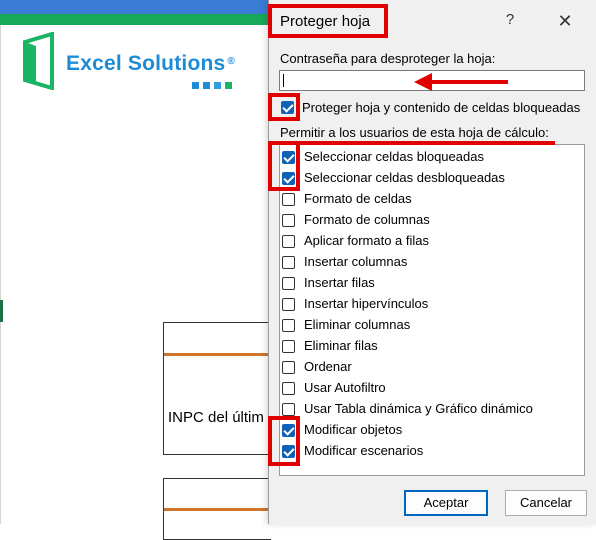 The height and width of the screenshot is (540, 596). I want to click on permission-label: Eliminar filas, so click(341, 345).